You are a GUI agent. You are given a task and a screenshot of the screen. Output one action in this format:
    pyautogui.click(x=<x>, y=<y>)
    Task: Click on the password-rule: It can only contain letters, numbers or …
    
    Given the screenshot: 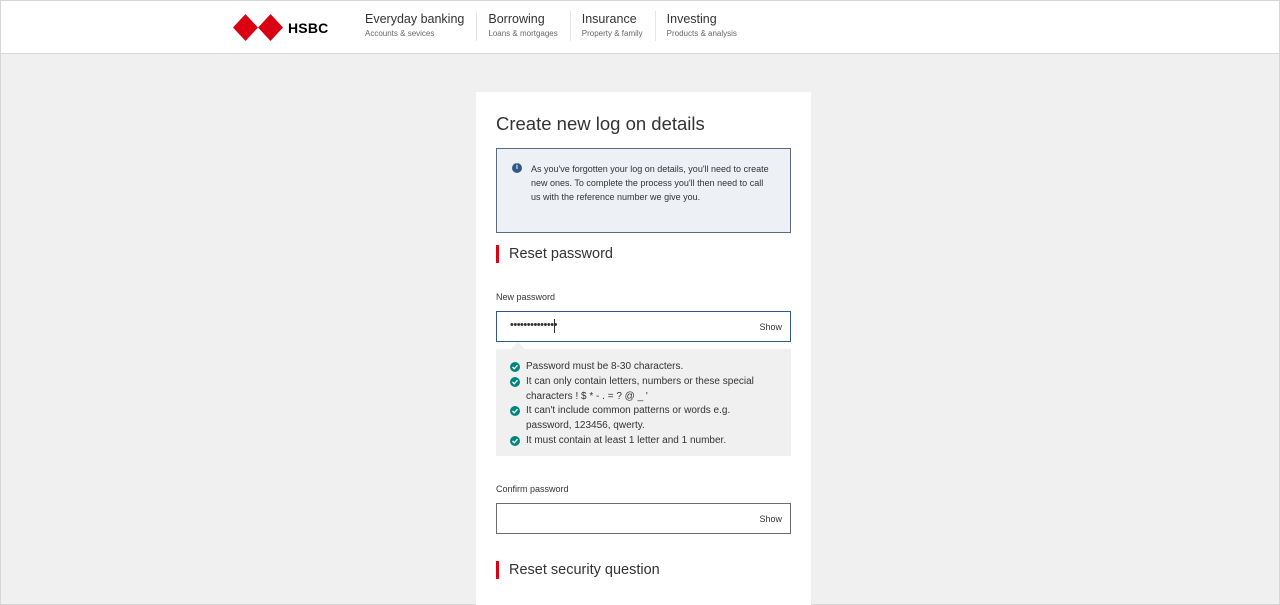 What is the action you would take?
    pyautogui.click(x=641, y=390)
    